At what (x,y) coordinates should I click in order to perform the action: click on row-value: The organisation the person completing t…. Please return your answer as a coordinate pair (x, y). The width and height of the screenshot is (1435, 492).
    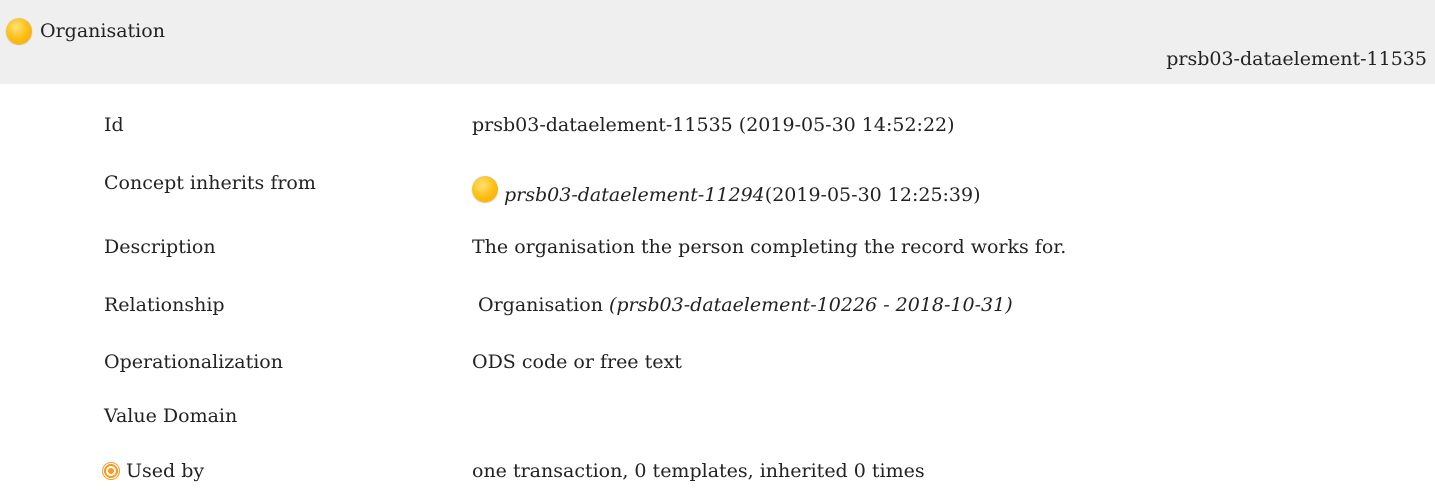
    Looking at the image, I should click on (769, 247).